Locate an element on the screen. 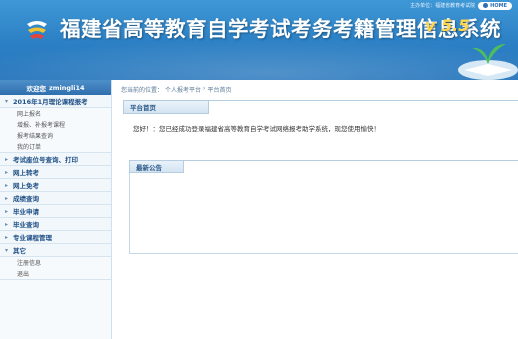 The image size is (518, 339). breadcrumb-prefix: 您当前的位置： is located at coordinates (142, 90).